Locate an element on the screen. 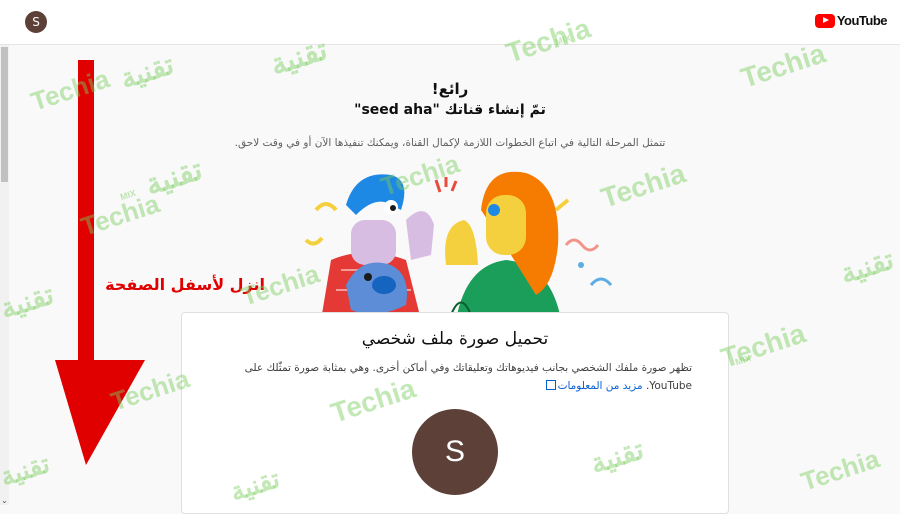 The height and width of the screenshot is (514, 900). watermark-mix: MIX is located at coordinates (743, 360).